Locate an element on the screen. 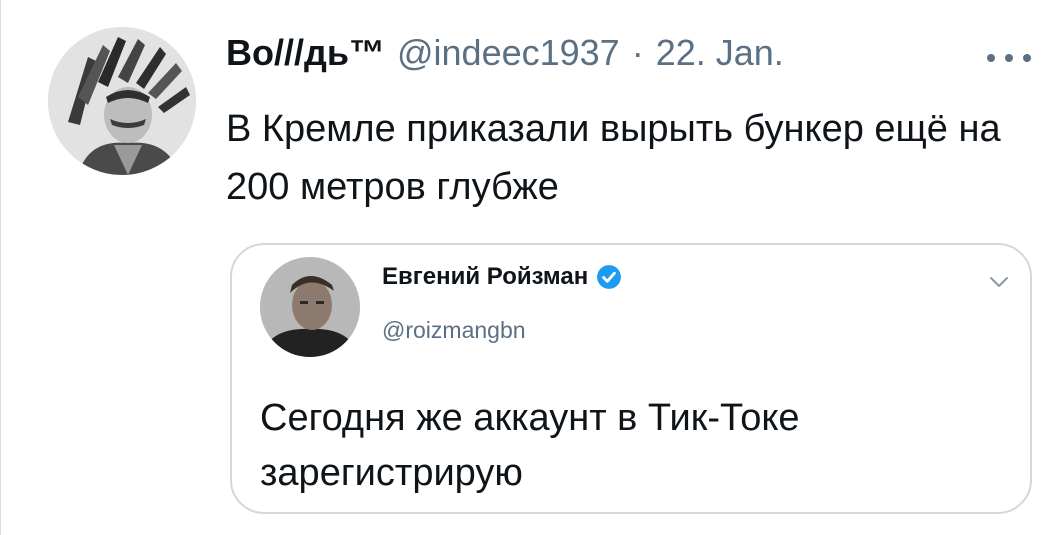  quoted-author-row: Евгений Ройзман is located at coordinates (502, 277).